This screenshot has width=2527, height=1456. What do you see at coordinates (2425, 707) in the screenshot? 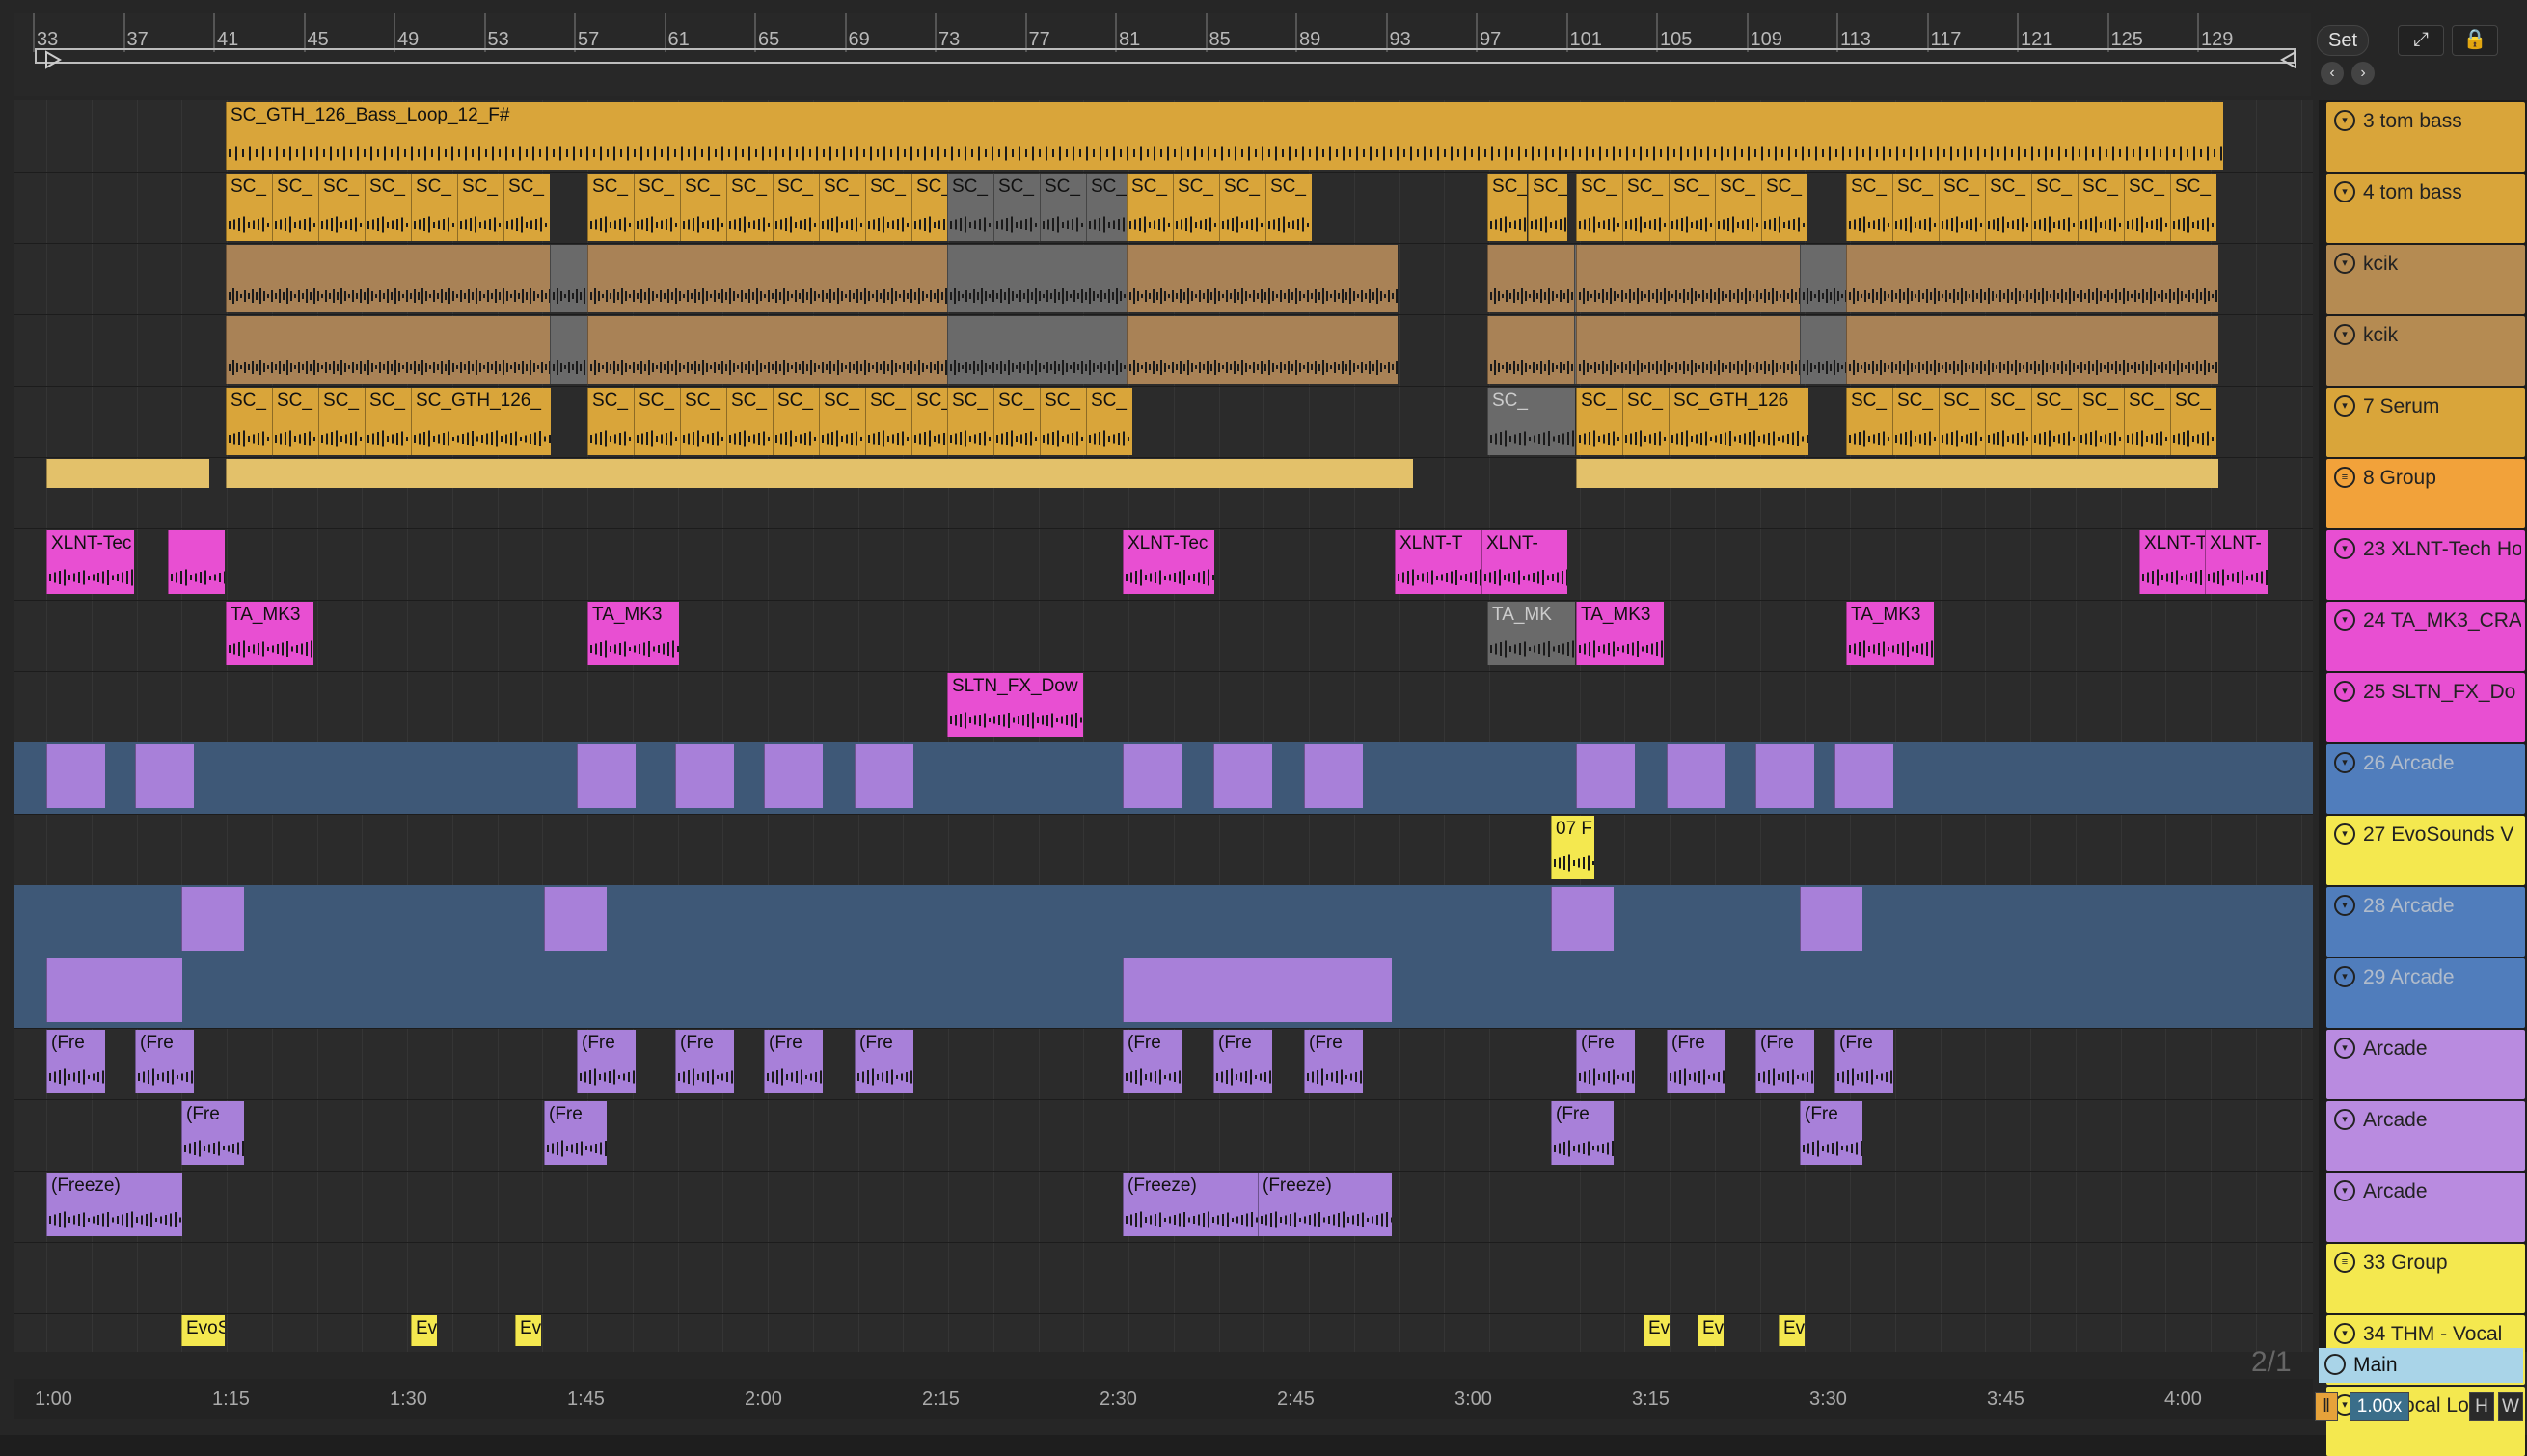
I see `track-header: ▾ 25 SLTN_FX_Do` at bounding box center [2425, 707].